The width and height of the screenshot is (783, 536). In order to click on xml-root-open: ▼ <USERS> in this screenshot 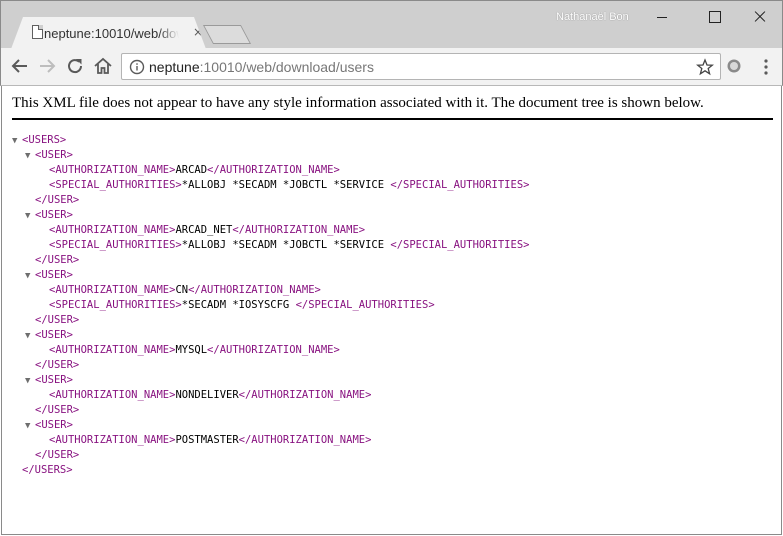, I will do `click(392, 140)`.